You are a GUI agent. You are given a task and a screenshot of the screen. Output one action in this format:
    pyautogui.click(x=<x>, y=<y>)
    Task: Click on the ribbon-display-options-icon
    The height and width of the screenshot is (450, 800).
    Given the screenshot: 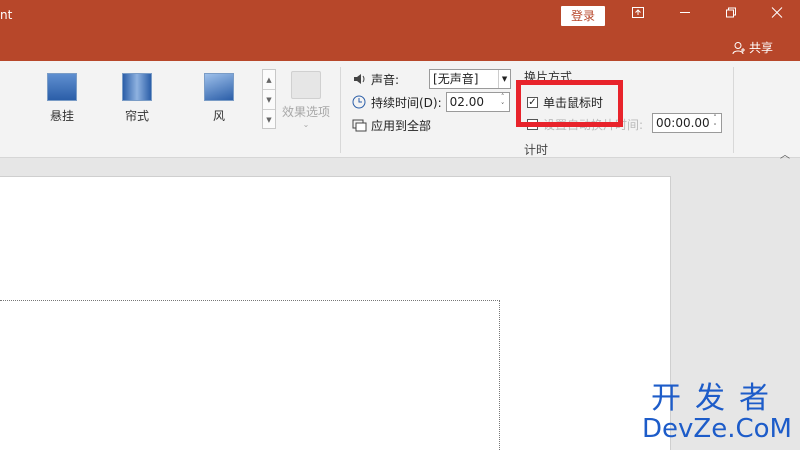 What is the action you would take?
    pyautogui.click(x=638, y=15)
    